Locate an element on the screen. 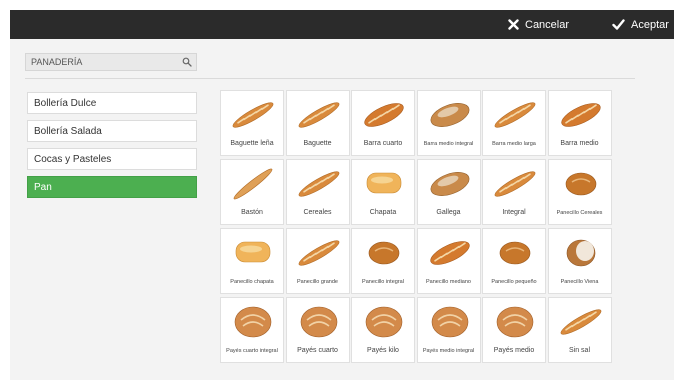 Image resolution: width=674 pixels, height=380 pixels. product-label: Baguette leña is located at coordinates (252, 143).